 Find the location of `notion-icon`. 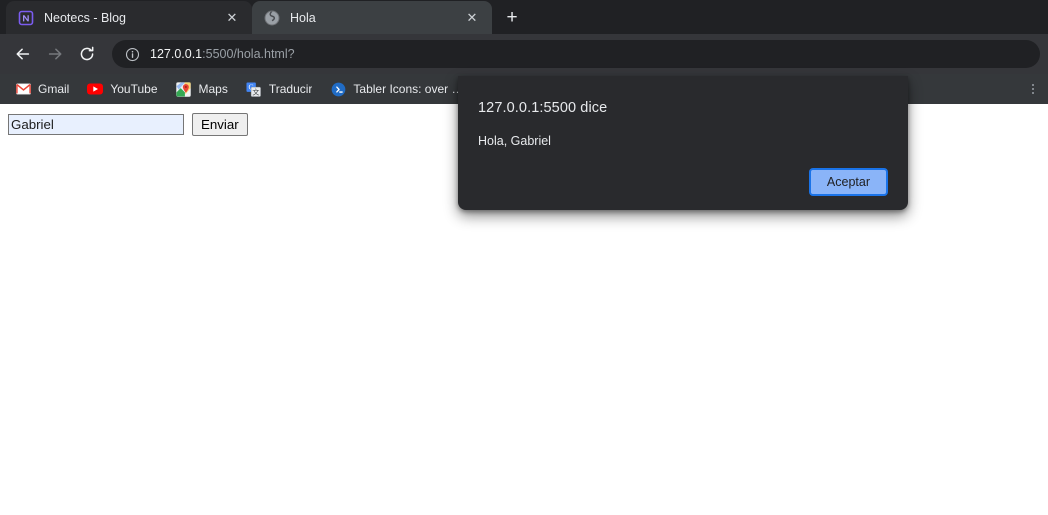

notion-icon is located at coordinates (26, 18).